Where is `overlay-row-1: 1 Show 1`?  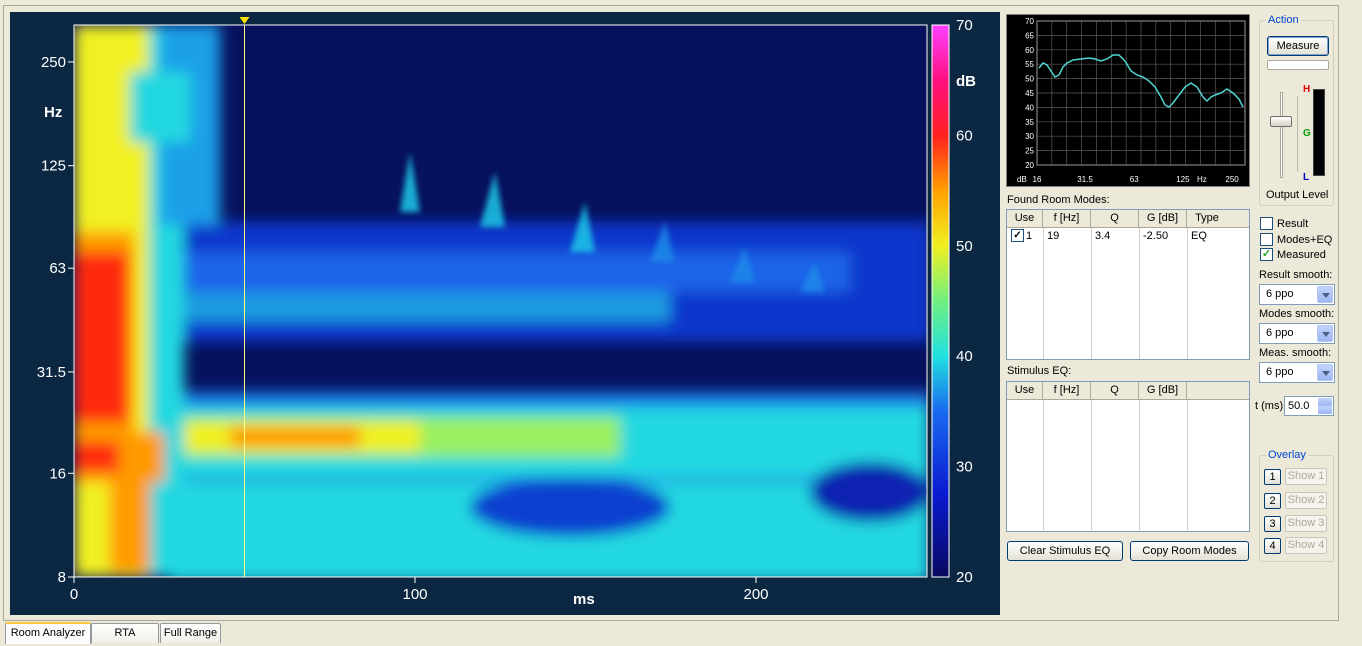
overlay-row-1: 1 Show 1 is located at coordinates (1295, 476).